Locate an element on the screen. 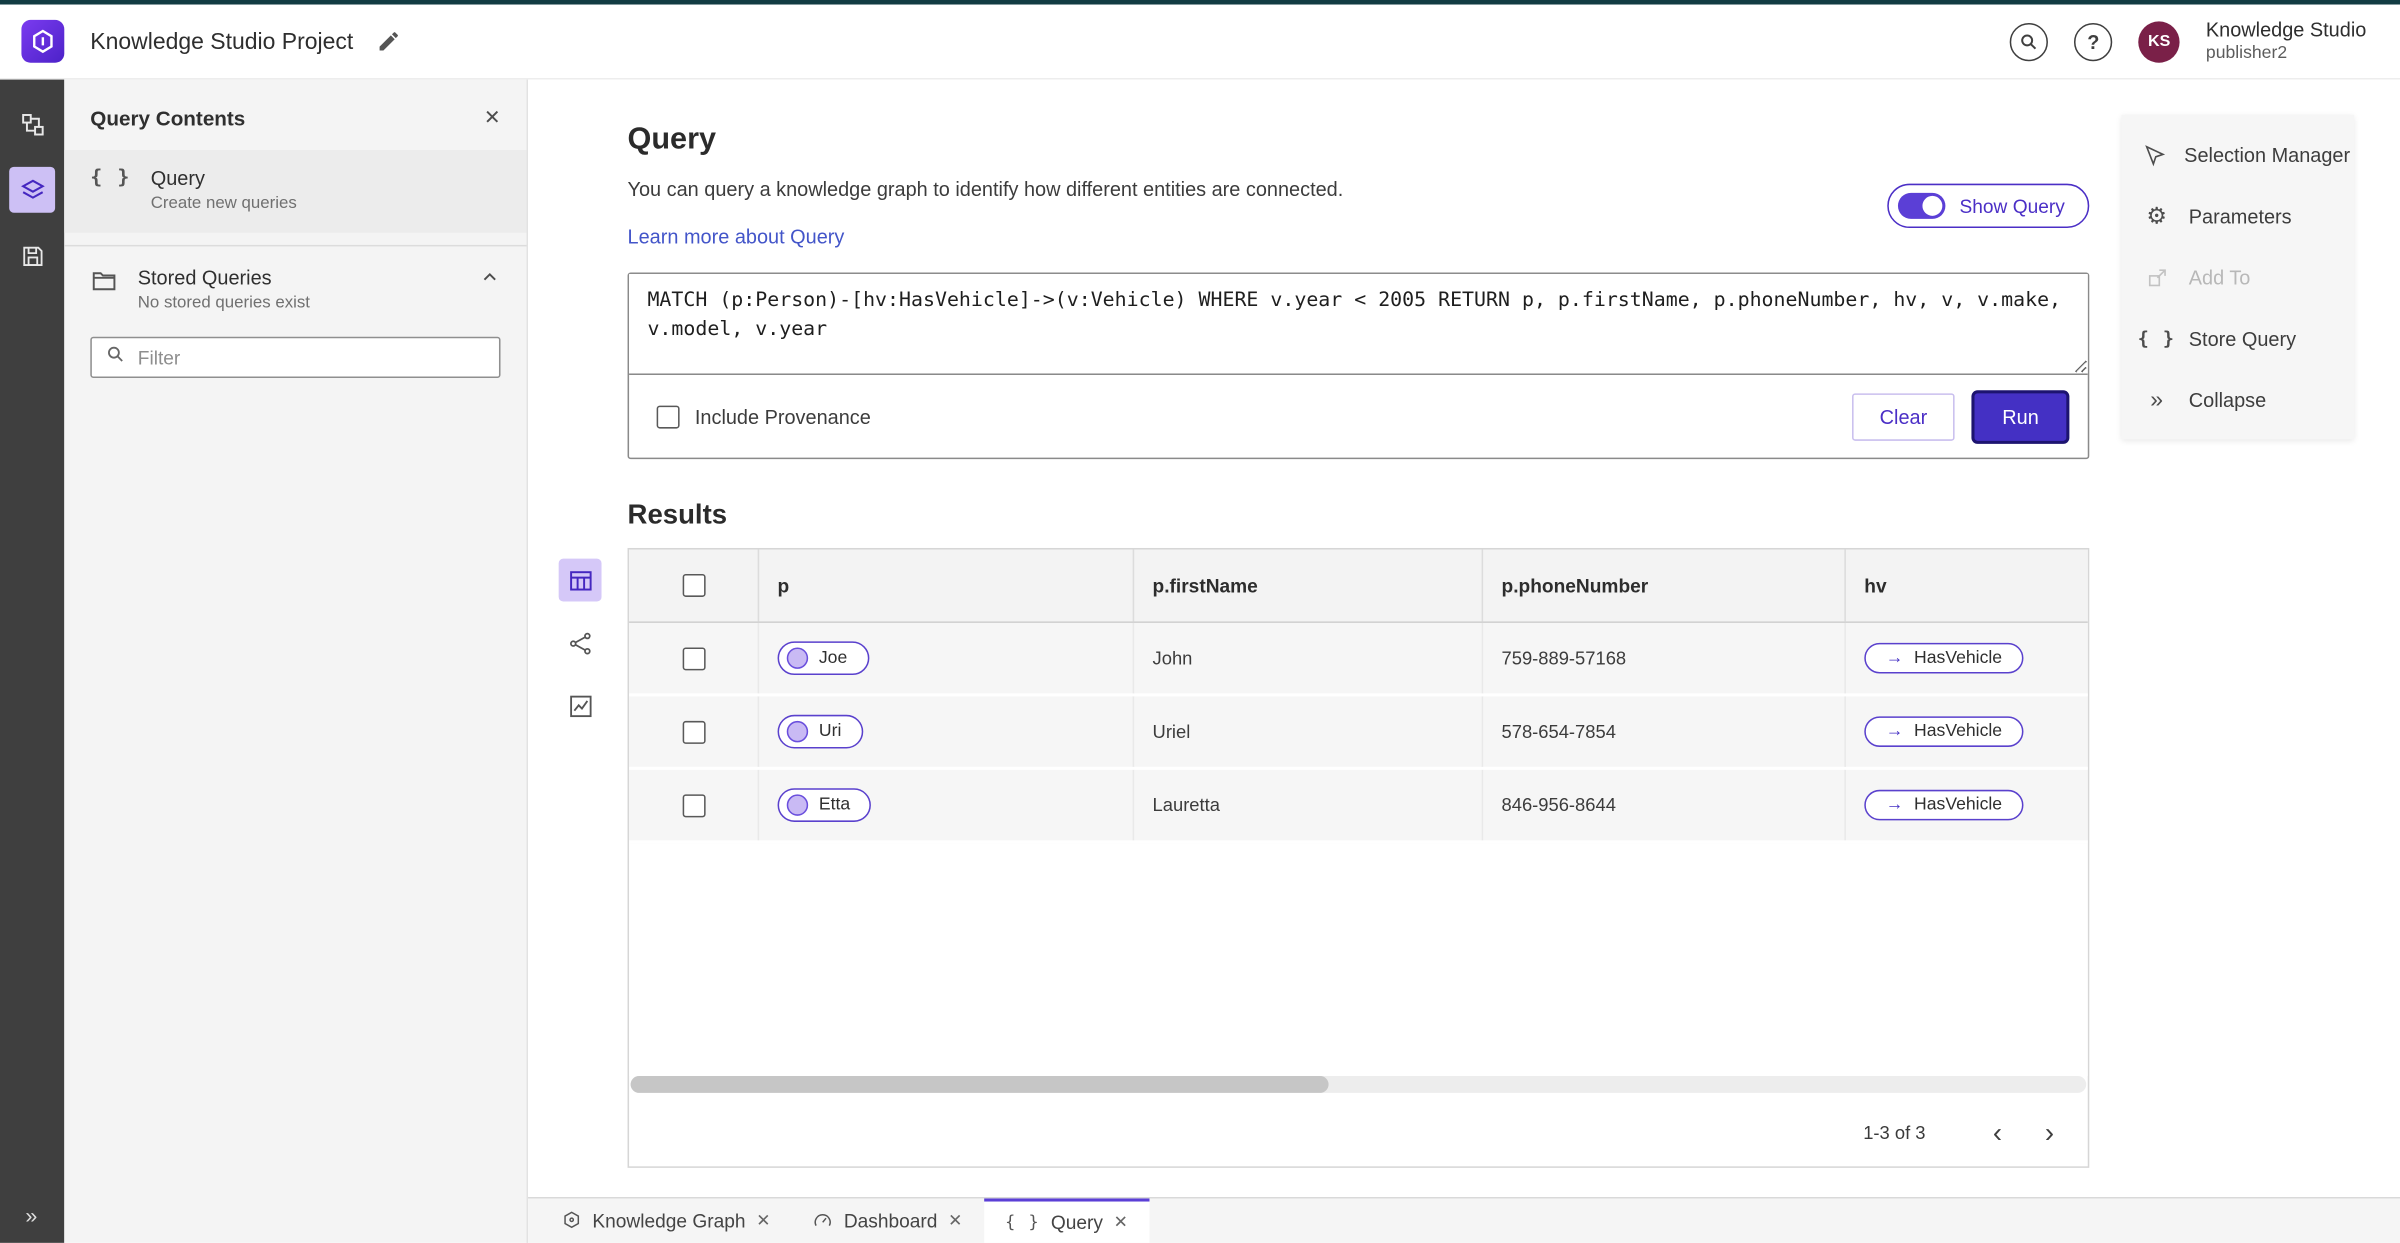  selection-manager-icon is located at coordinates (2154, 154).